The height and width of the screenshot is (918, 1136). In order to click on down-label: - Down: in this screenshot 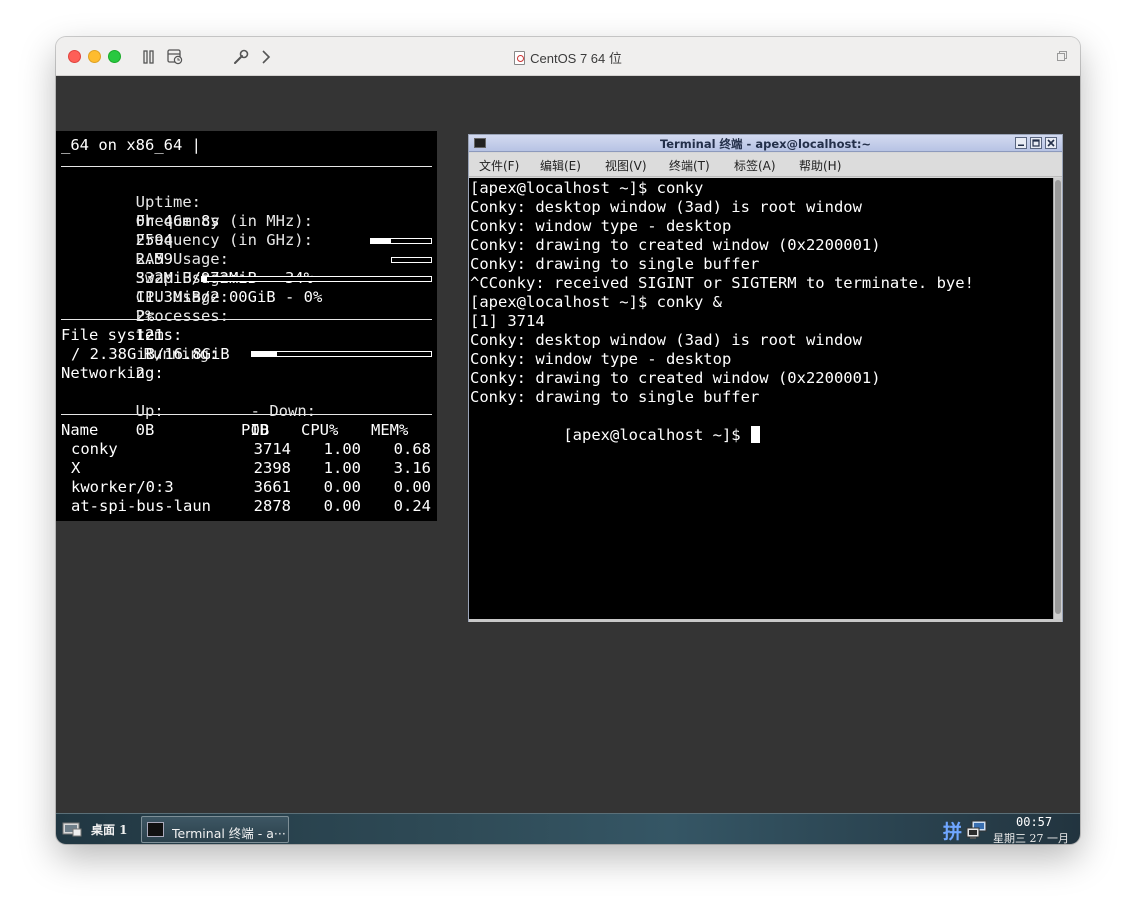, I will do `click(283, 411)`.